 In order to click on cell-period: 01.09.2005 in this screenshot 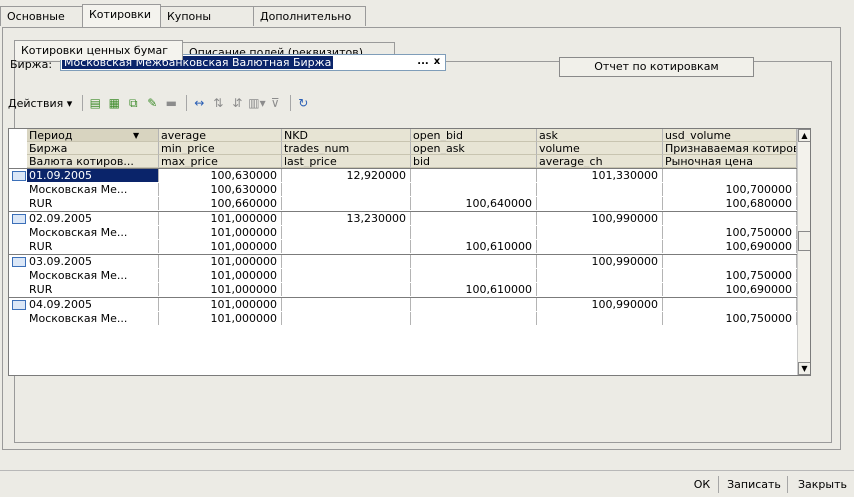, I will do `click(93, 175)`.